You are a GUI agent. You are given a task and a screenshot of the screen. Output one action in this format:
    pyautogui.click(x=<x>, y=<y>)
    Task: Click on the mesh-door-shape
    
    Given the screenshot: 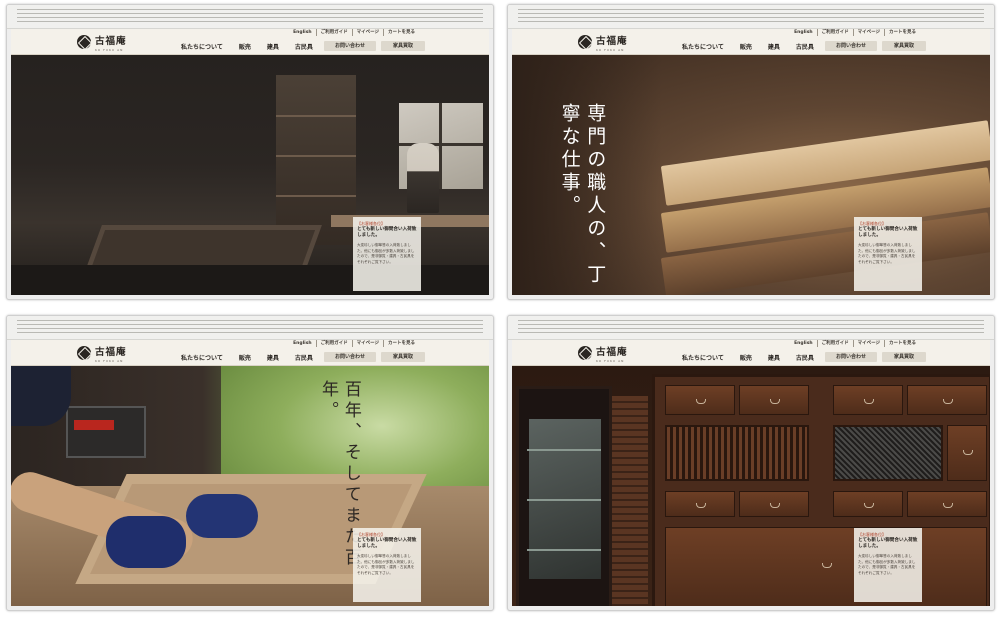 What is the action you would take?
    pyautogui.click(x=888, y=453)
    